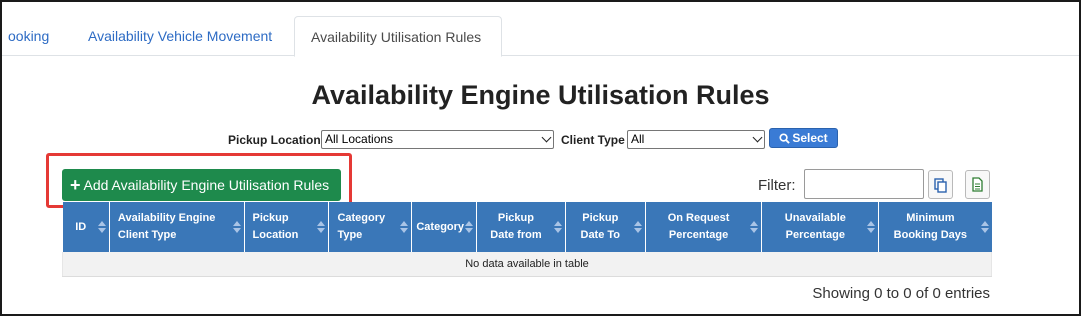 The image size is (1081, 316). What do you see at coordinates (864, 184) in the screenshot?
I see `table-filter-input` at bounding box center [864, 184].